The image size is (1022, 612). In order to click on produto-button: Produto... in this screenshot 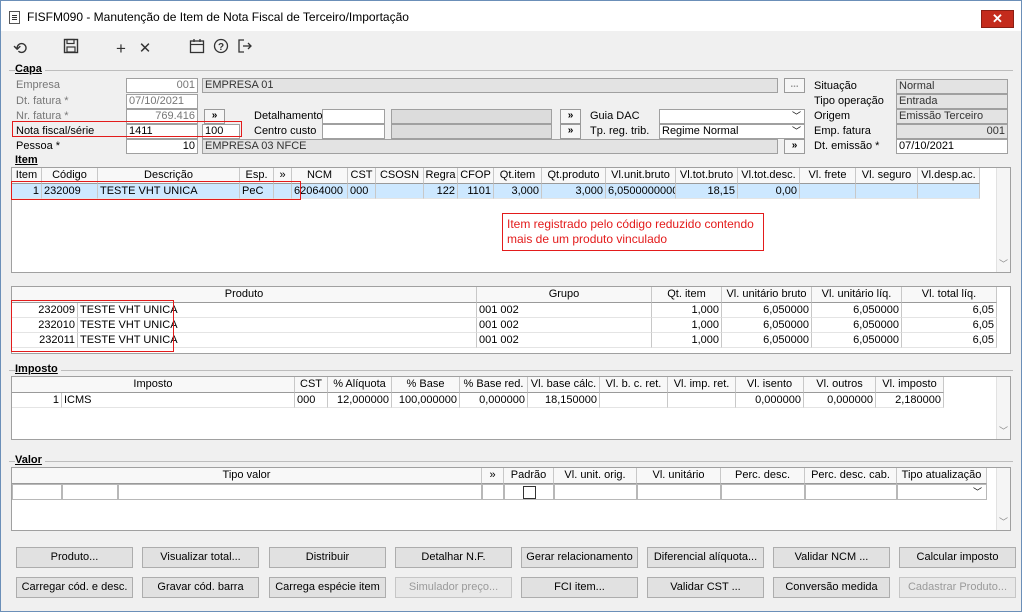, I will do `click(74, 557)`.